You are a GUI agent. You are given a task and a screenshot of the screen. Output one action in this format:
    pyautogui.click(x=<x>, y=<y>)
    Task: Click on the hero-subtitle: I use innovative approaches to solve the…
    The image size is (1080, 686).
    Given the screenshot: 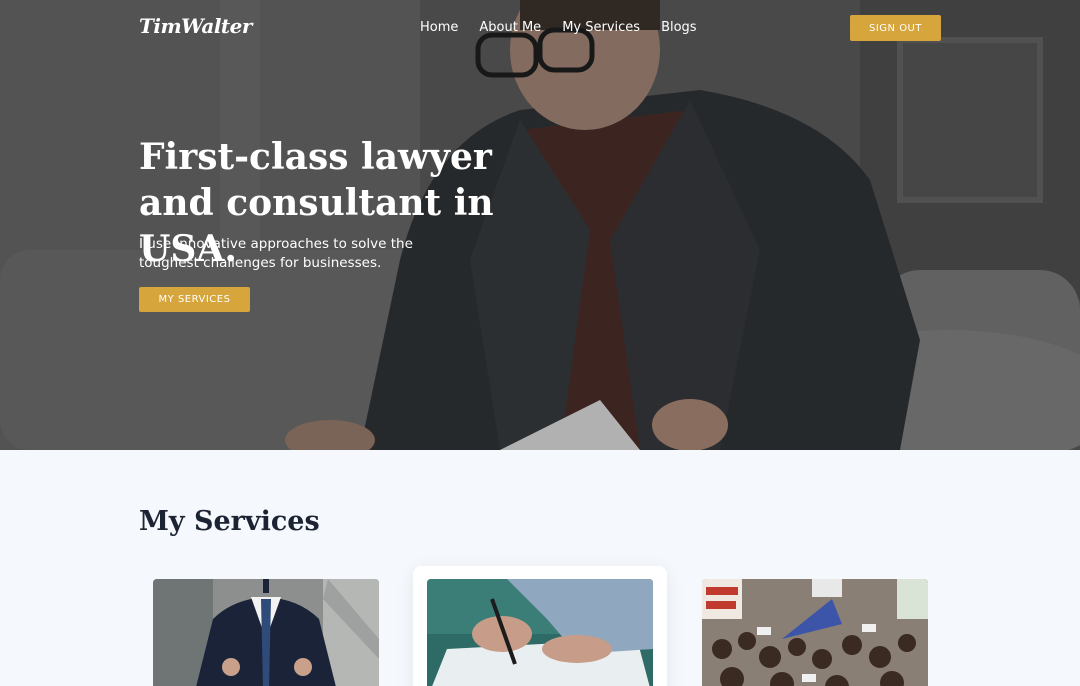 What is the action you would take?
    pyautogui.click(x=276, y=253)
    